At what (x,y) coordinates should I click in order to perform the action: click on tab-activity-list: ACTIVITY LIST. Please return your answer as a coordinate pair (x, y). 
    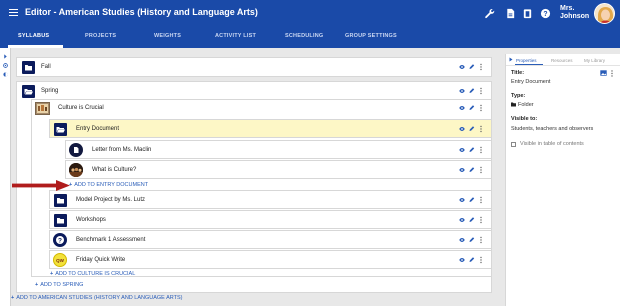
    Looking at the image, I should click on (235, 36).